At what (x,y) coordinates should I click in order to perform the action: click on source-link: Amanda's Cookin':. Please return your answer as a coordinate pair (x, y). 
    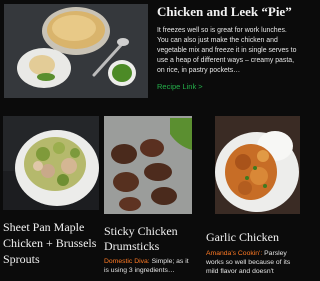
    Looking at the image, I should click on (234, 253).